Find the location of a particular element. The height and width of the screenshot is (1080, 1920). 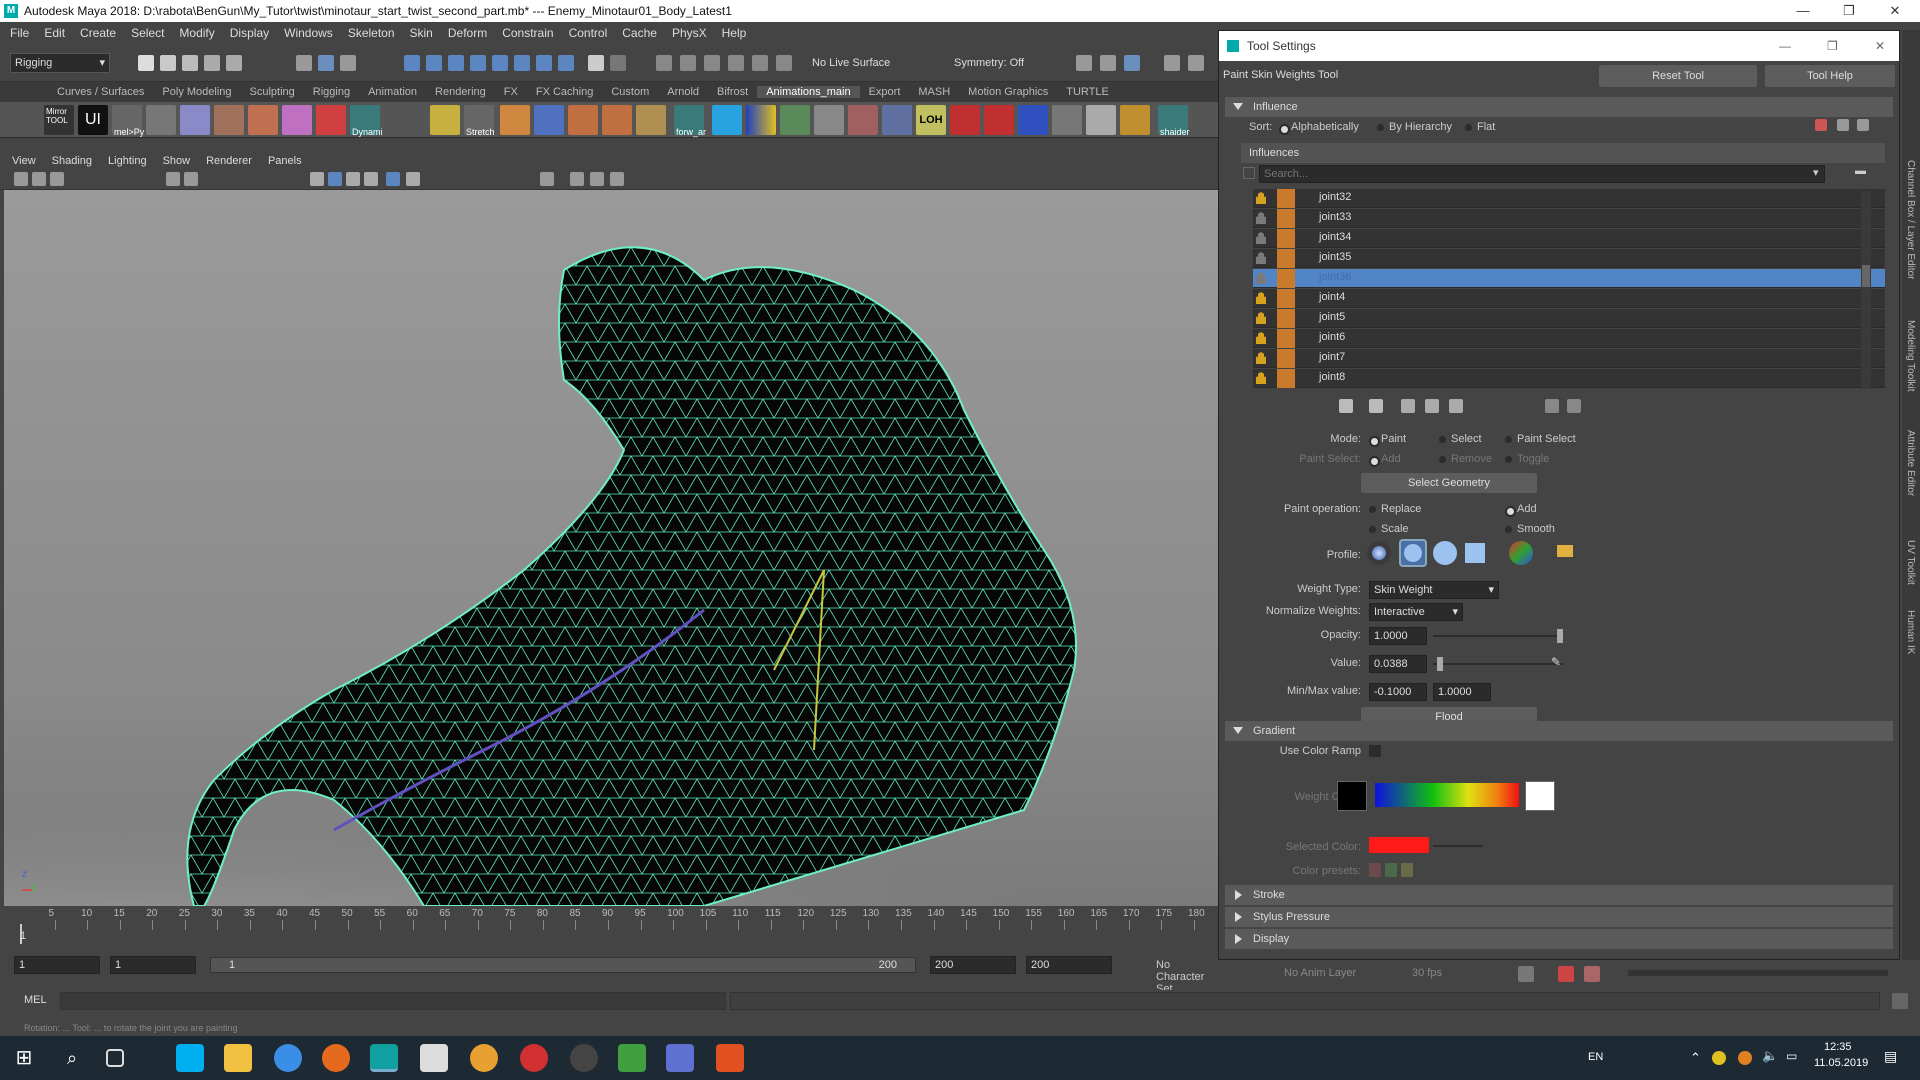

select-tool-icon is located at coordinates (304, 63).